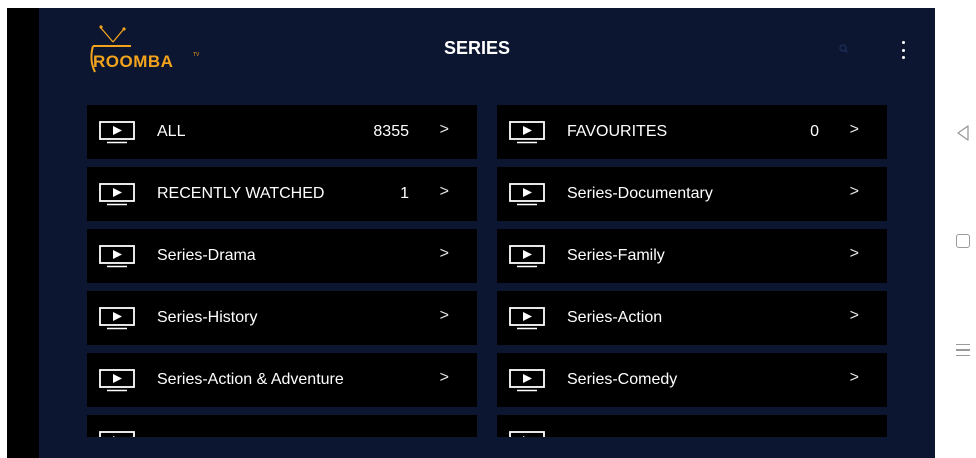 The image size is (976, 458). Describe the element at coordinates (622, 379) in the screenshot. I see `category-label: Series-Comedy` at that location.